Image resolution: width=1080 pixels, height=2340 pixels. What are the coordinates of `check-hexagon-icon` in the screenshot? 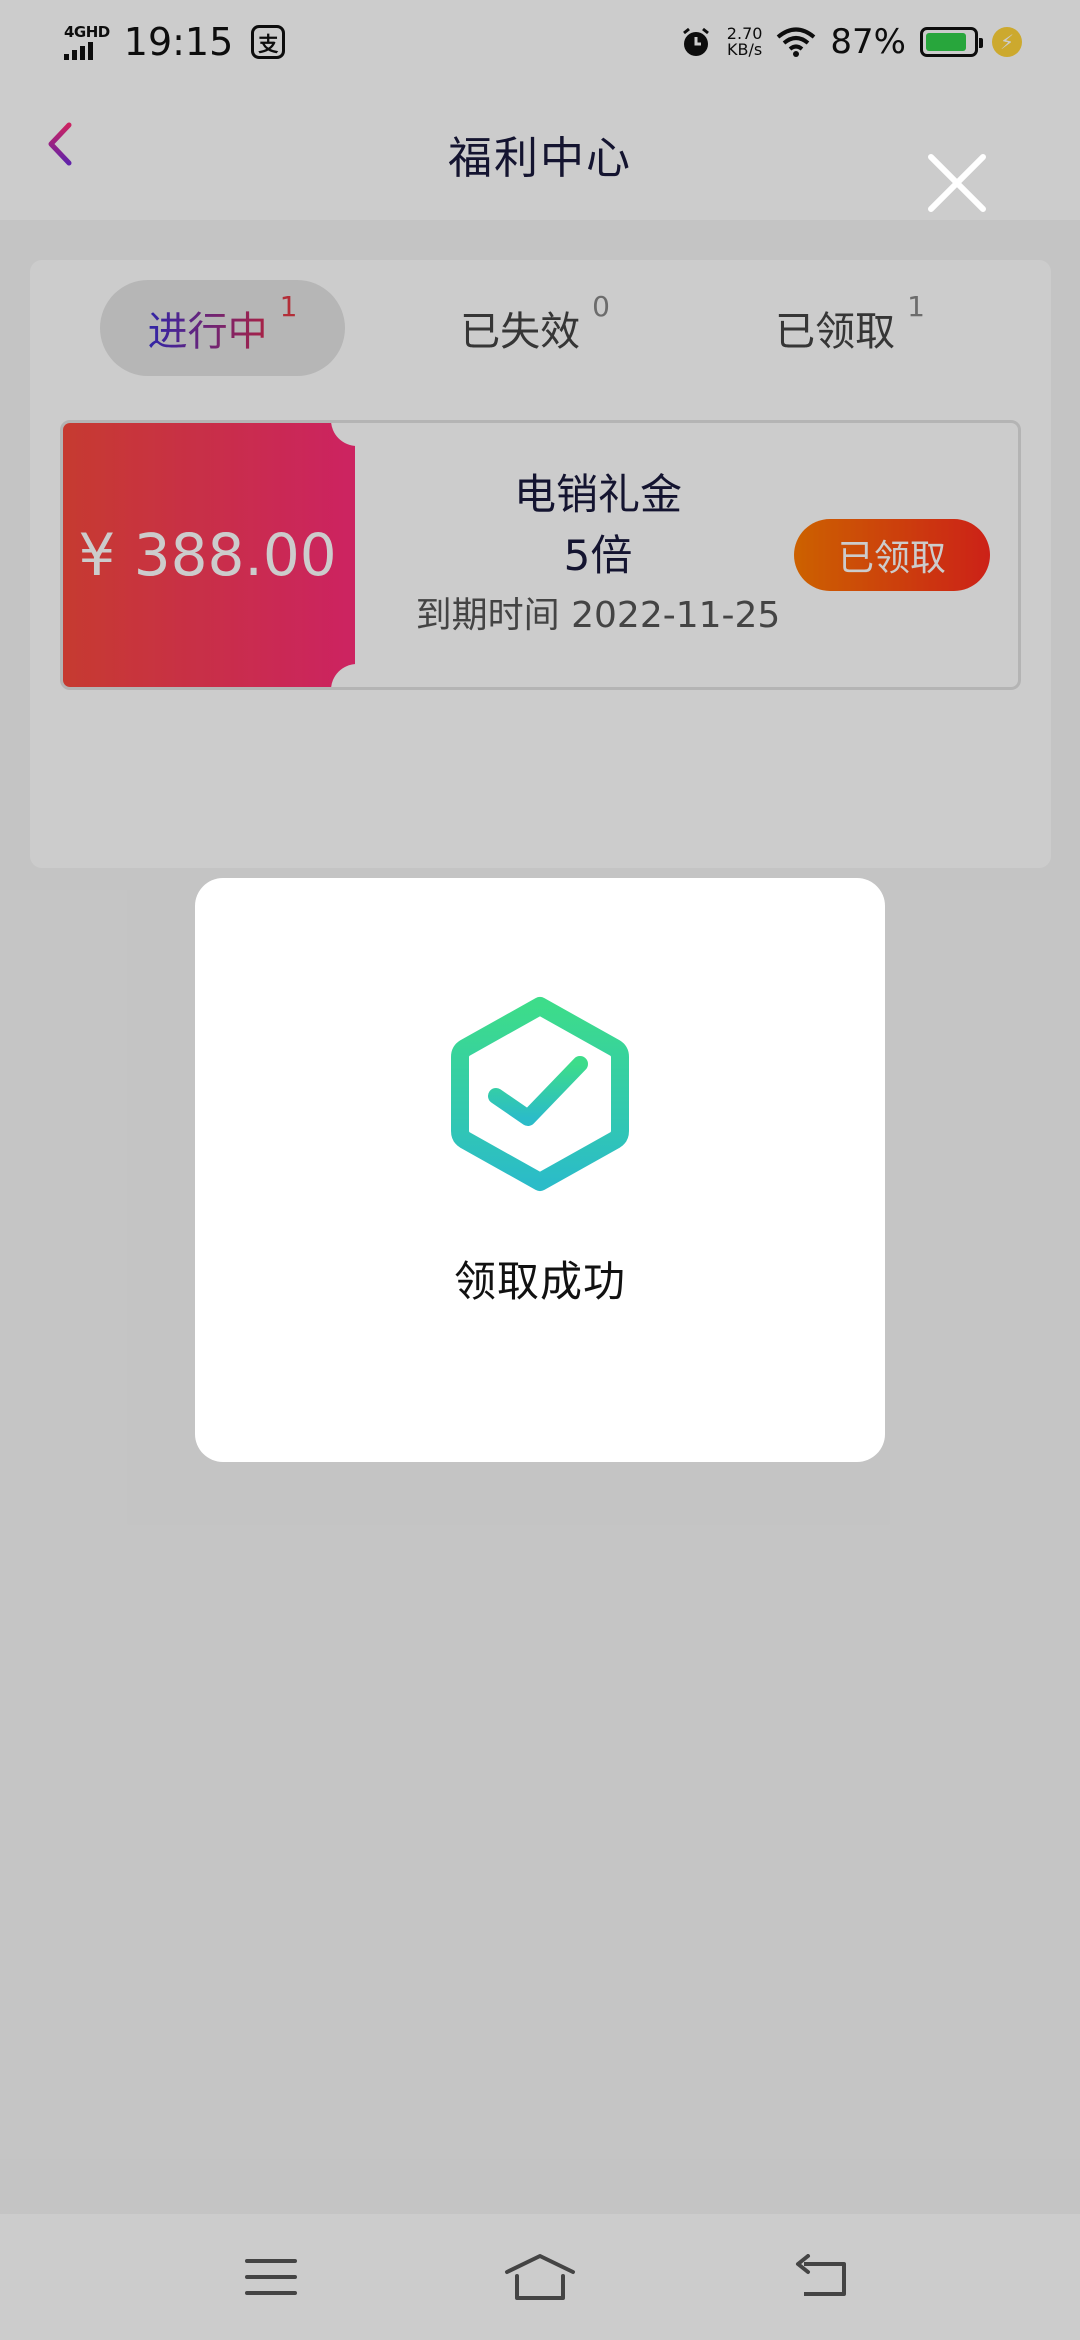 It's located at (540, 1094).